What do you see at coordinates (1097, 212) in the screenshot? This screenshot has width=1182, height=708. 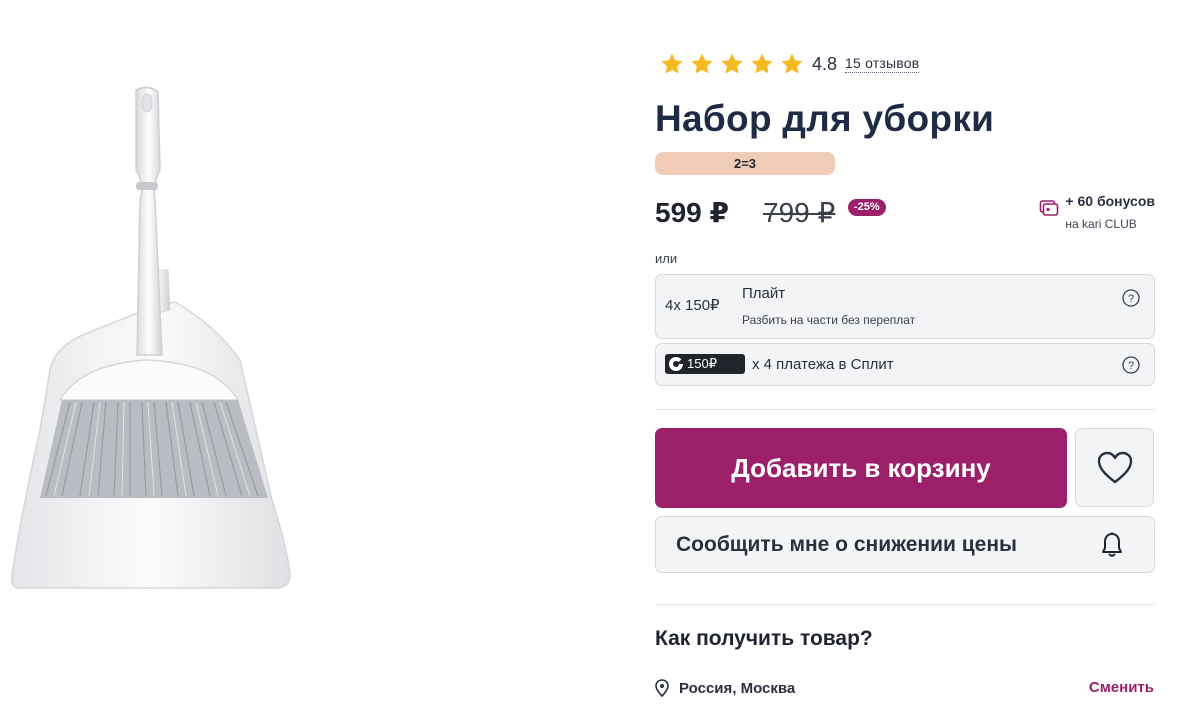 I see `bonus-info: + 60 бонусов на kari CLUB` at bounding box center [1097, 212].